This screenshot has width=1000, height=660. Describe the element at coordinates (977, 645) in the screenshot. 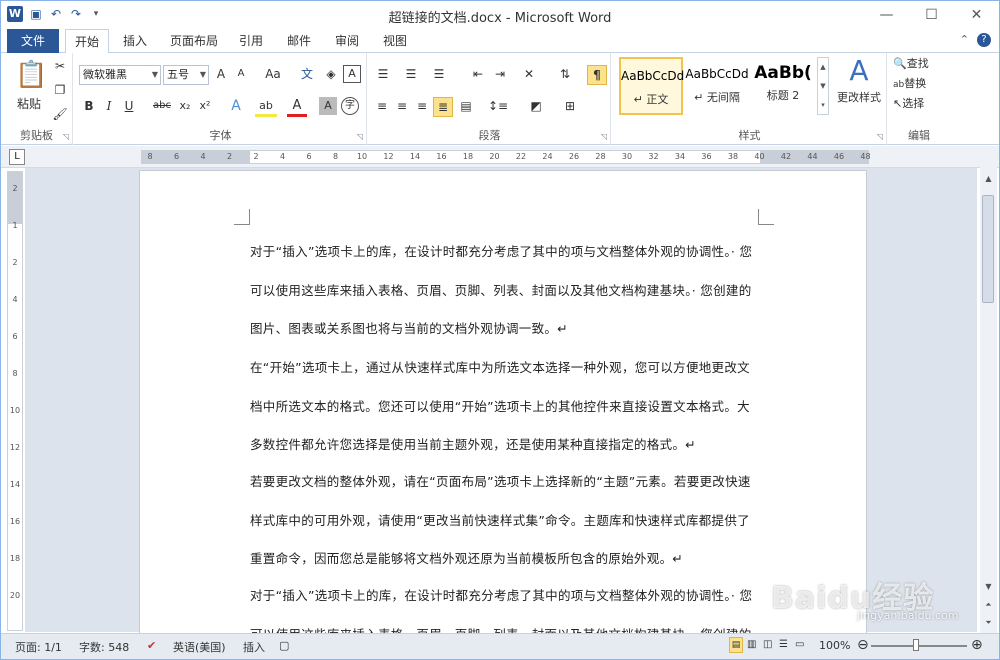

I see `zoom-in-icon: ⊕` at that location.